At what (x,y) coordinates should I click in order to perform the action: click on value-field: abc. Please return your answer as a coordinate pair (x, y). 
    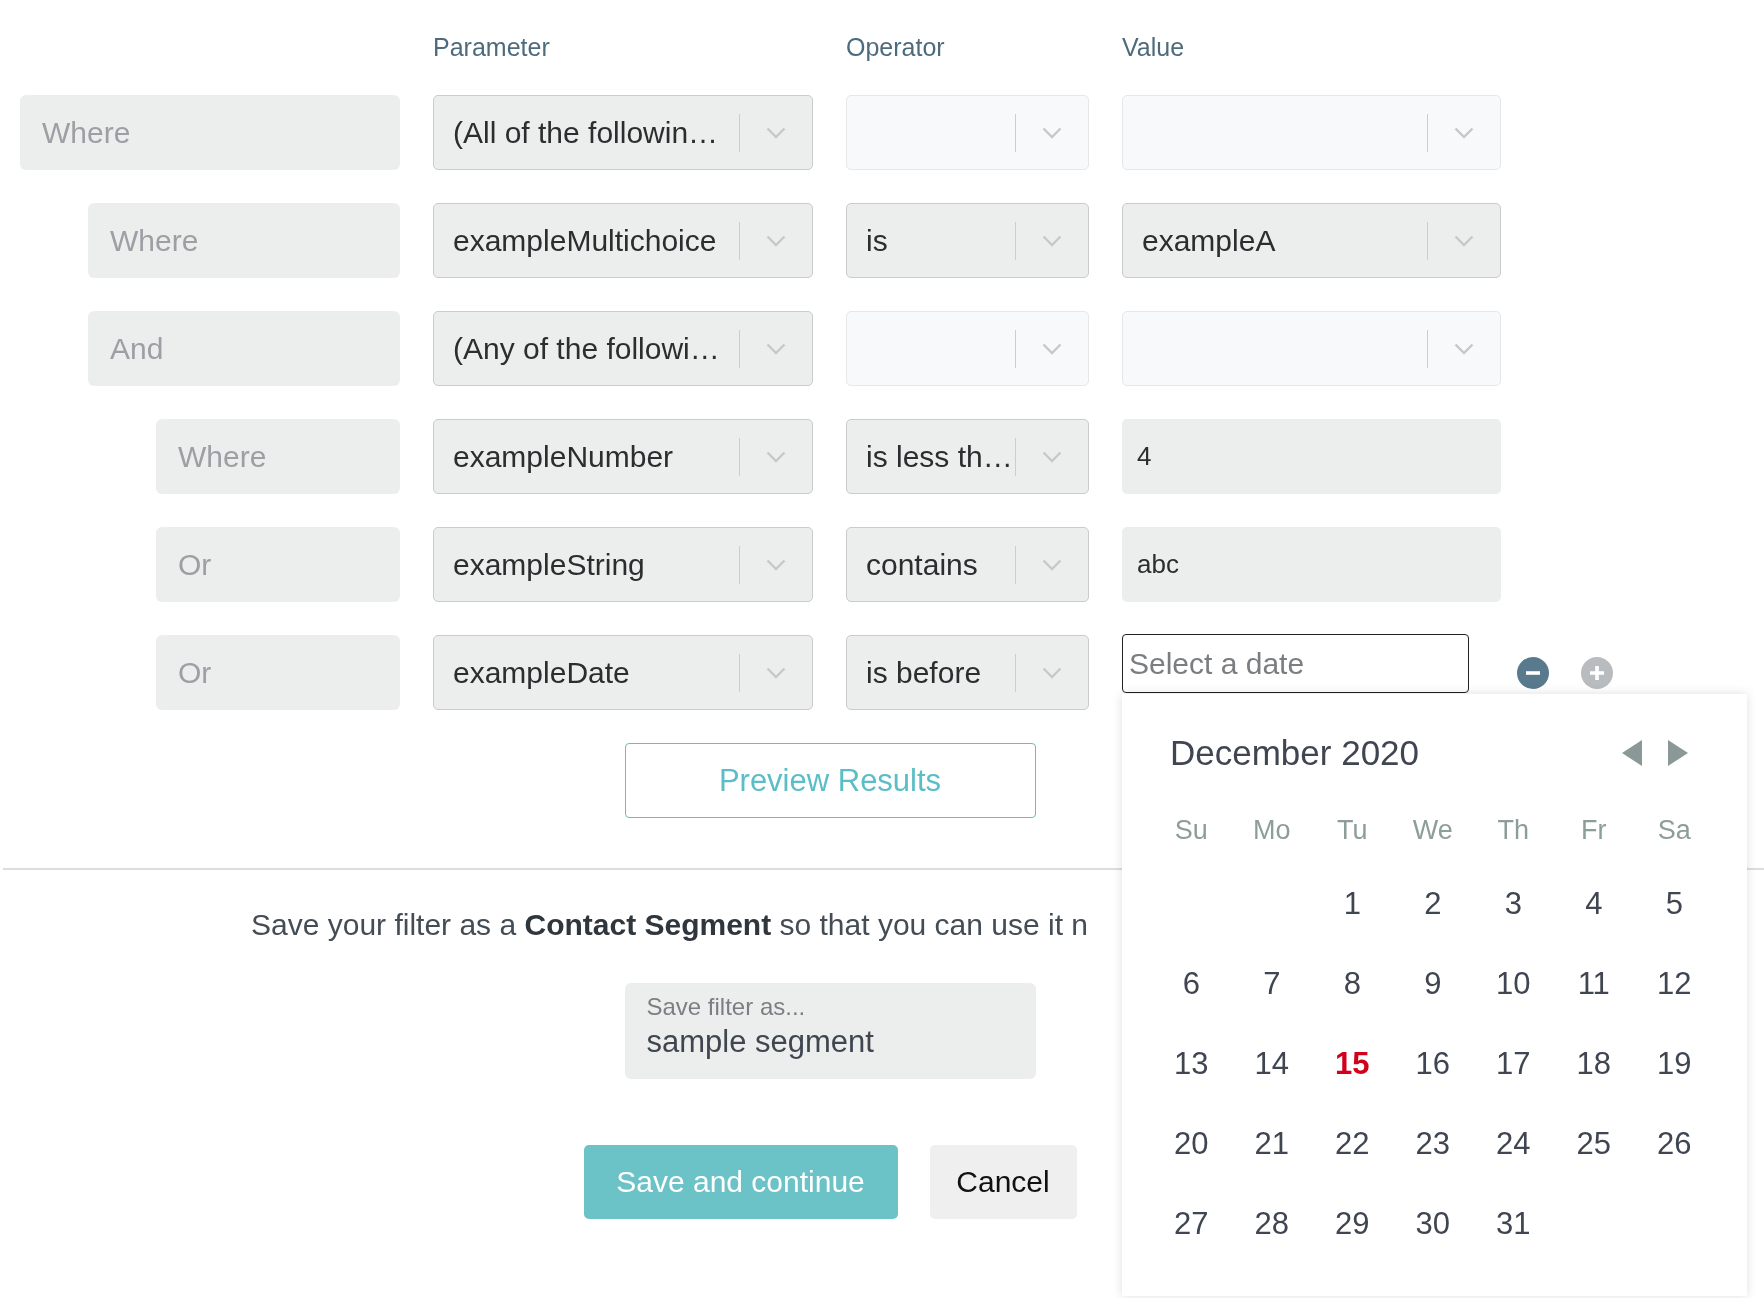
    Looking at the image, I should click on (1311, 564).